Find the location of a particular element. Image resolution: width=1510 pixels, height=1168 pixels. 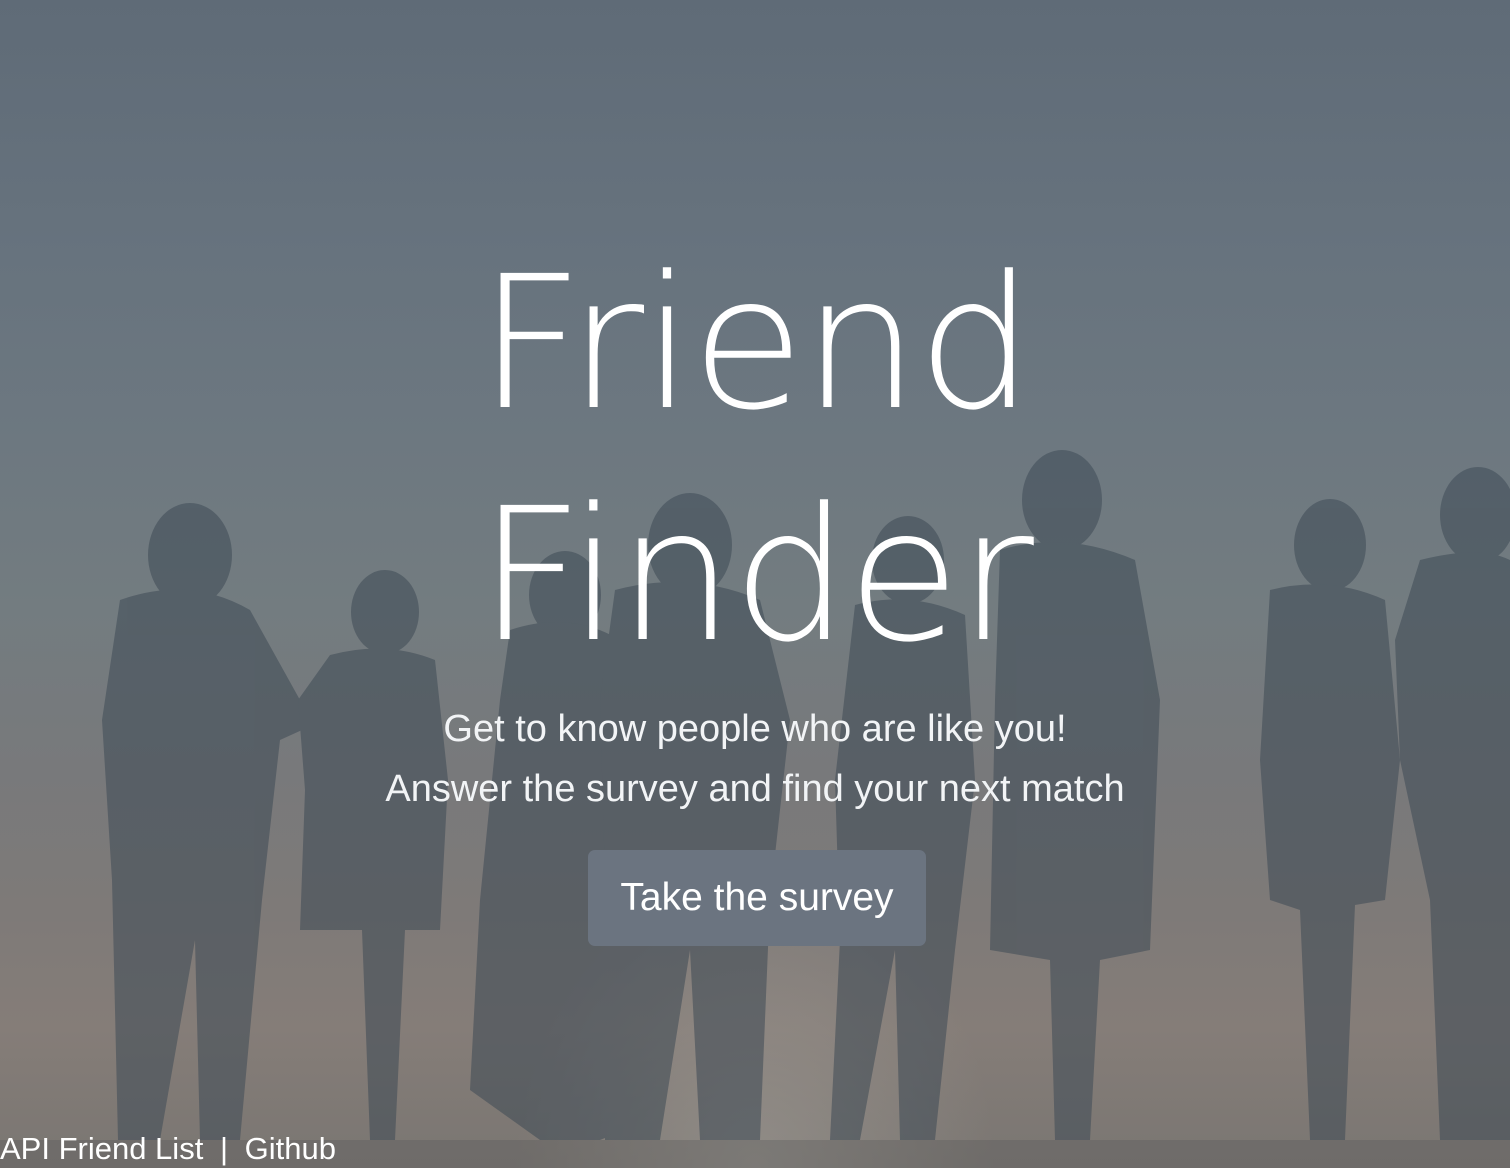

page-title-line2: Finder is located at coordinates (756, 576).